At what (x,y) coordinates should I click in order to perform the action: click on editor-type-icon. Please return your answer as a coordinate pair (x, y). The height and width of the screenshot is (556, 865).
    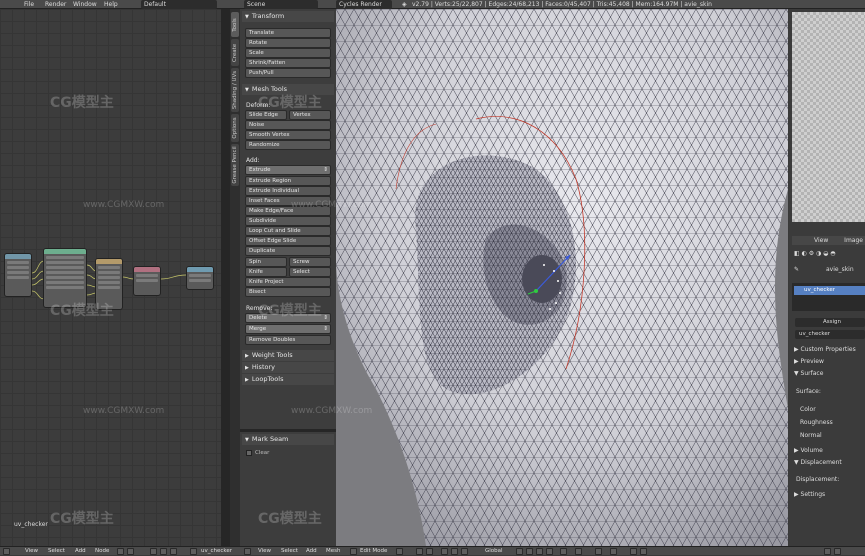
    Looking at the image, I should click on (6, 551).